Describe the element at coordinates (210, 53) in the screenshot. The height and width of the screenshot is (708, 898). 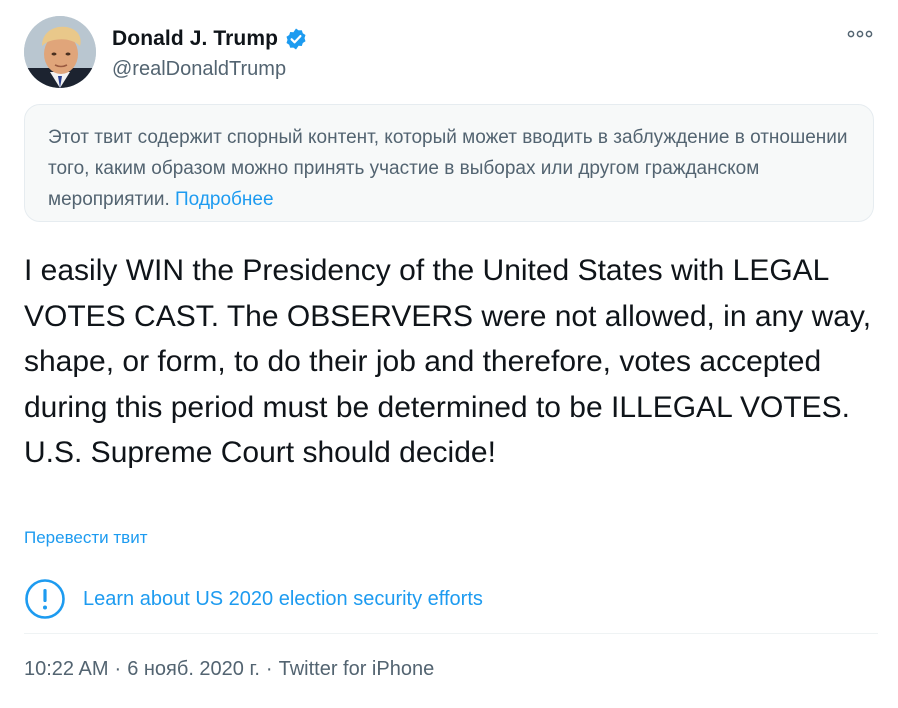
I see `author-names: Donald J. Trump @realDonaldTrump` at that location.